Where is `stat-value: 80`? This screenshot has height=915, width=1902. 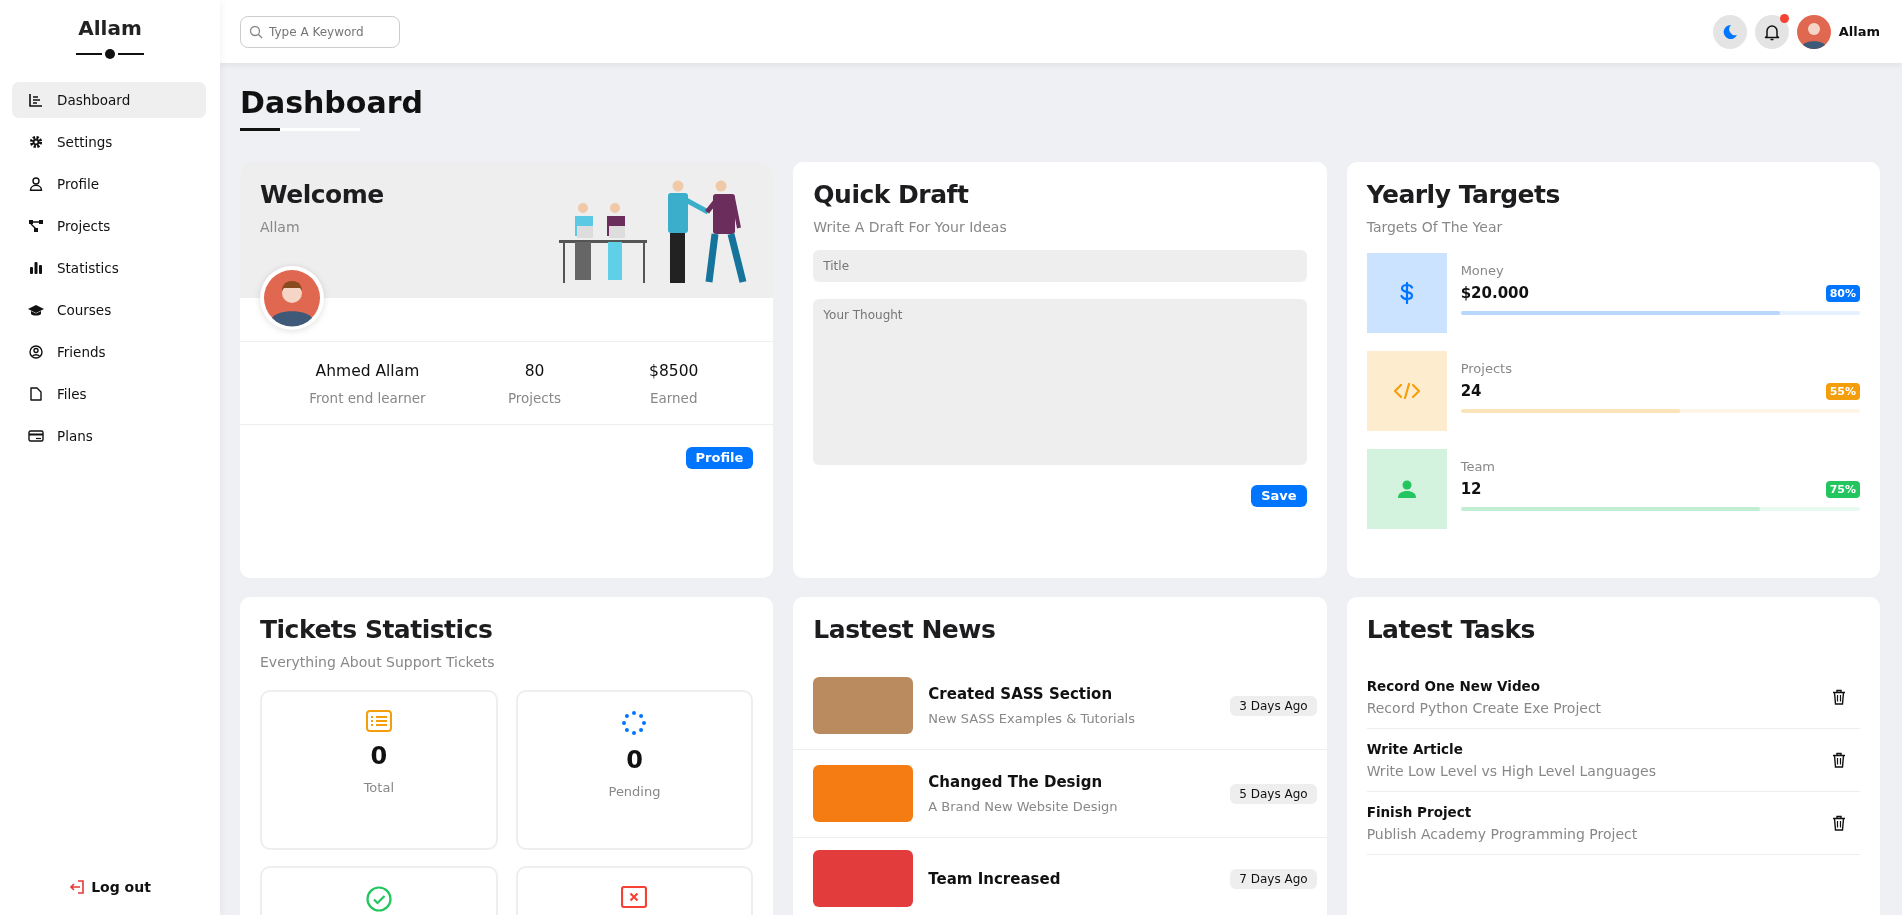 stat-value: 80 is located at coordinates (534, 371).